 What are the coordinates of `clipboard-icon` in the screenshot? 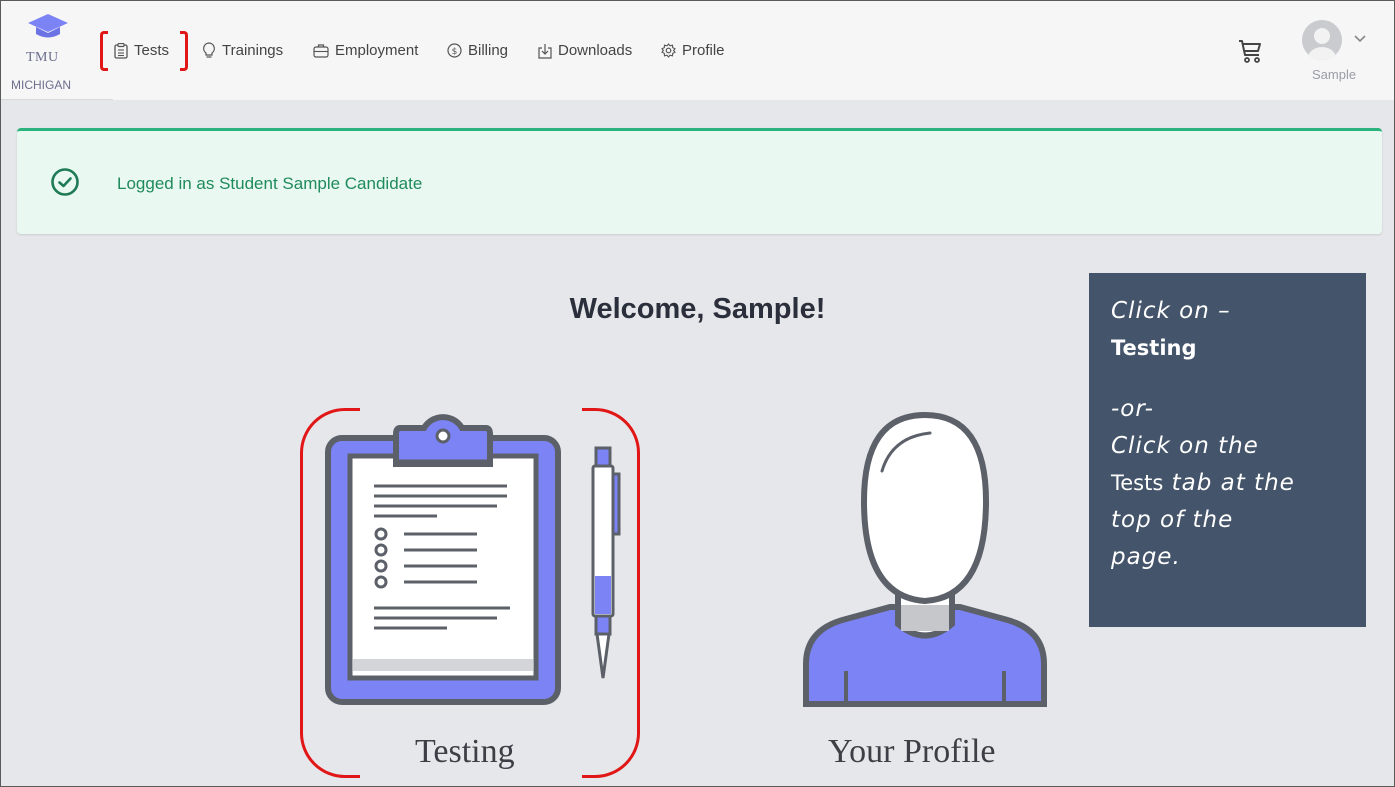 It's located at (121, 50).